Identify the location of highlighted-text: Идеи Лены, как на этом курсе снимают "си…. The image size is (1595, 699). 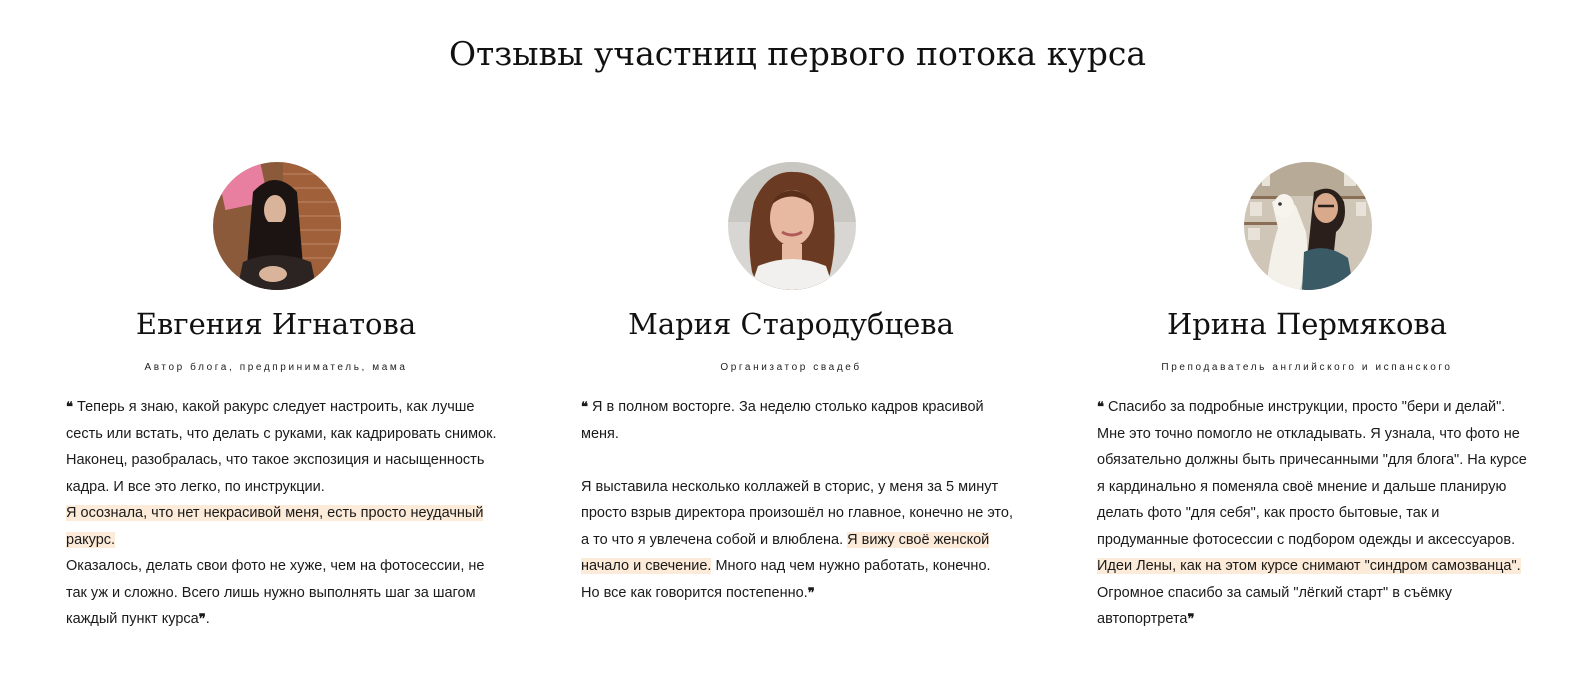
(1309, 566).